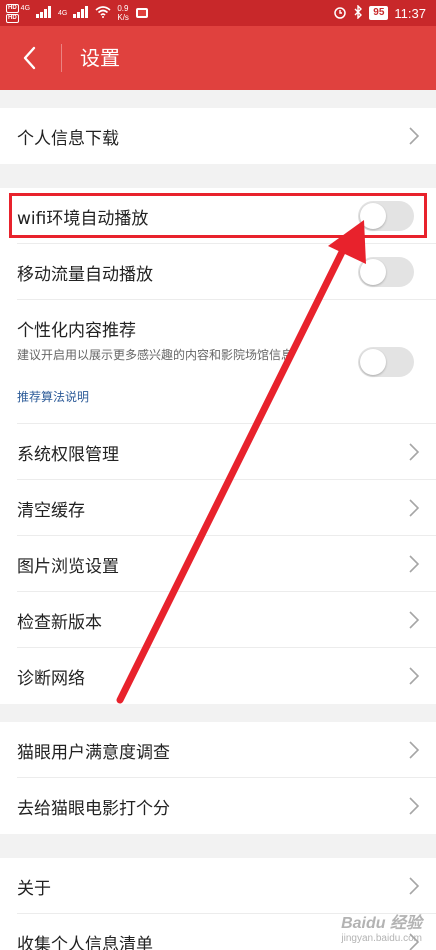 The width and height of the screenshot is (436, 950). Describe the element at coordinates (218, 508) in the screenshot. I see `settings-item-clear-cache: 清空缓存` at that location.